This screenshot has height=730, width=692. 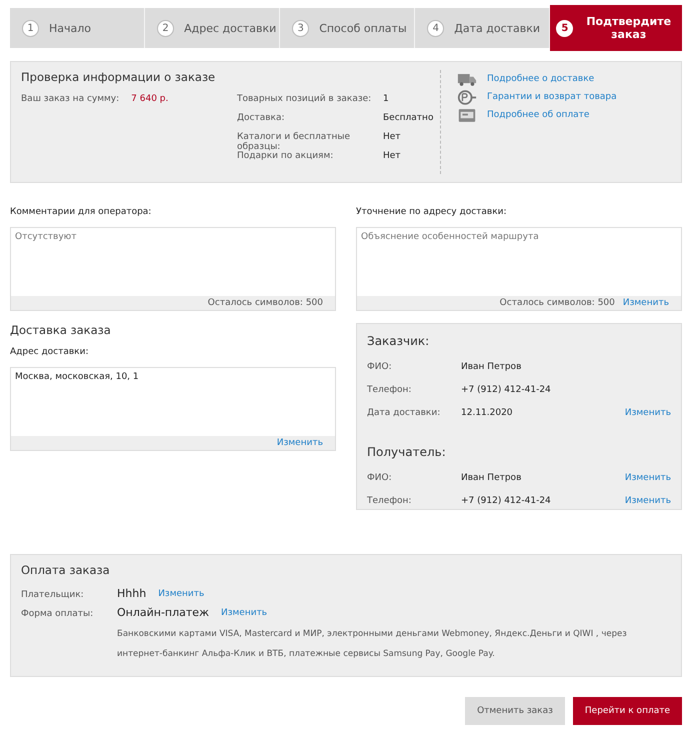 What do you see at coordinates (212, 28) in the screenshot?
I see `step-tab: 2 Адрес доставки` at bounding box center [212, 28].